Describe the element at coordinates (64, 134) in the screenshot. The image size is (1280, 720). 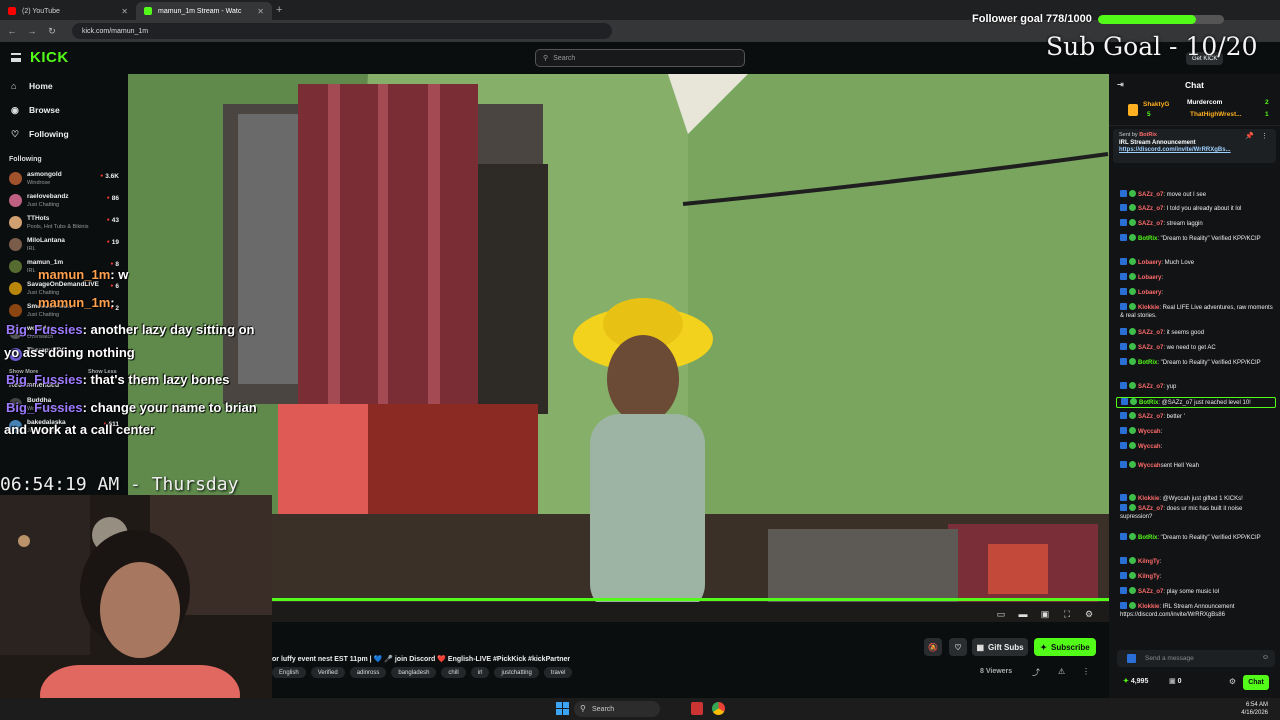
I see `sidebar-item-following: ♡ Following` at that location.